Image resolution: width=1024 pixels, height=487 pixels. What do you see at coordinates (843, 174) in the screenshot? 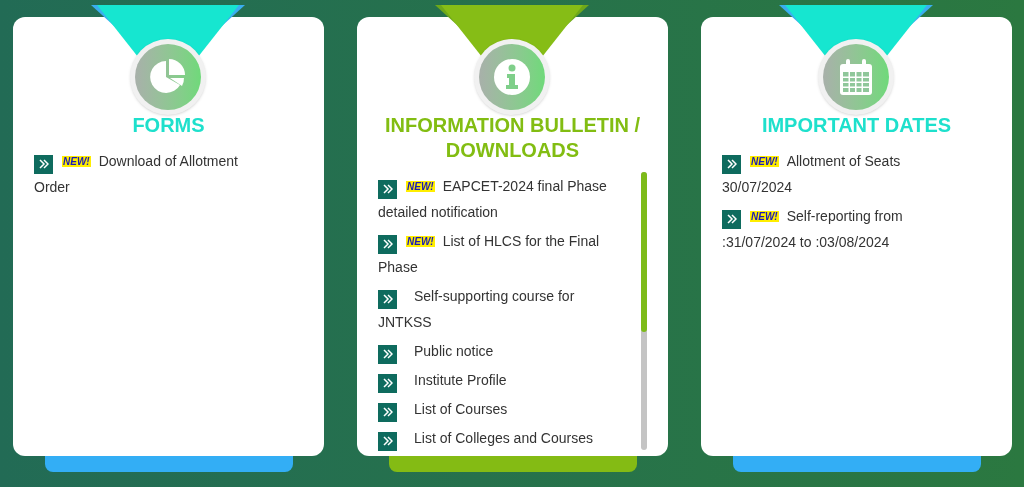
I see `list-link: NEW! Allotment of Seats 30/07/2024` at bounding box center [843, 174].